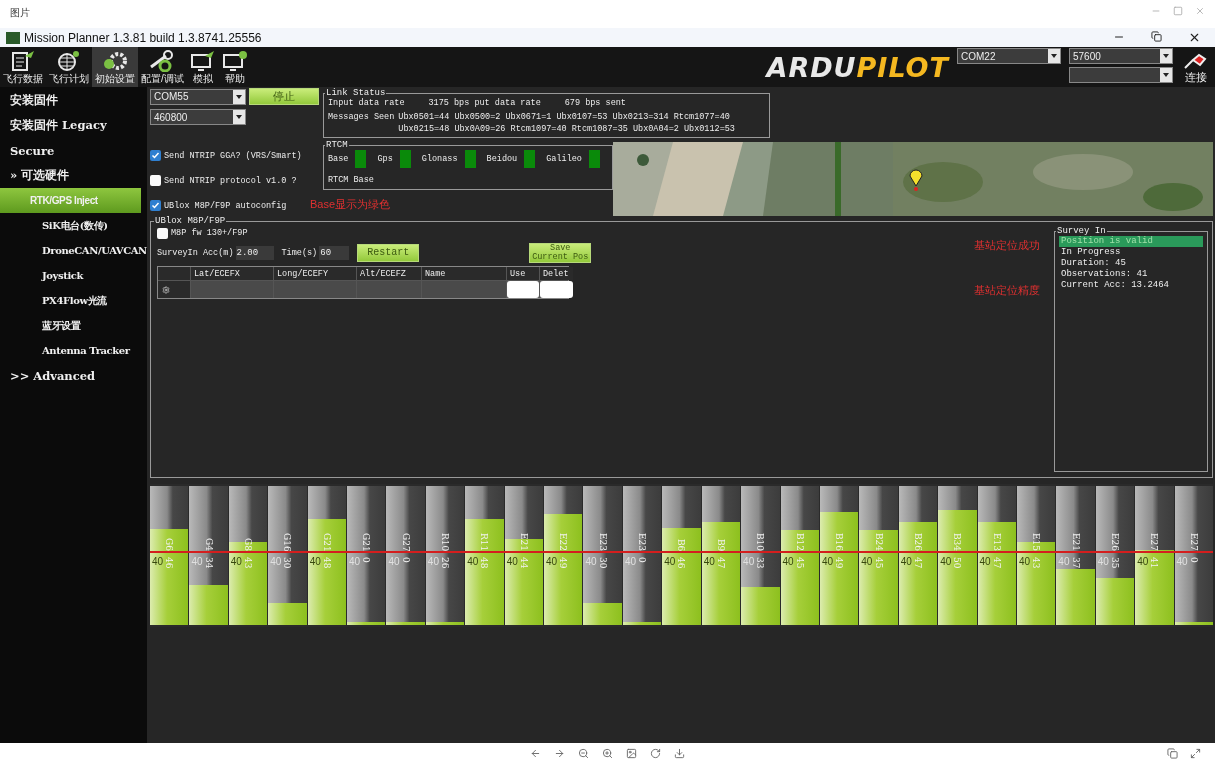  What do you see at coordinates (996, 542) in the screenshot?
I see `satellite-label: E13` at bounding box center [996, 542].